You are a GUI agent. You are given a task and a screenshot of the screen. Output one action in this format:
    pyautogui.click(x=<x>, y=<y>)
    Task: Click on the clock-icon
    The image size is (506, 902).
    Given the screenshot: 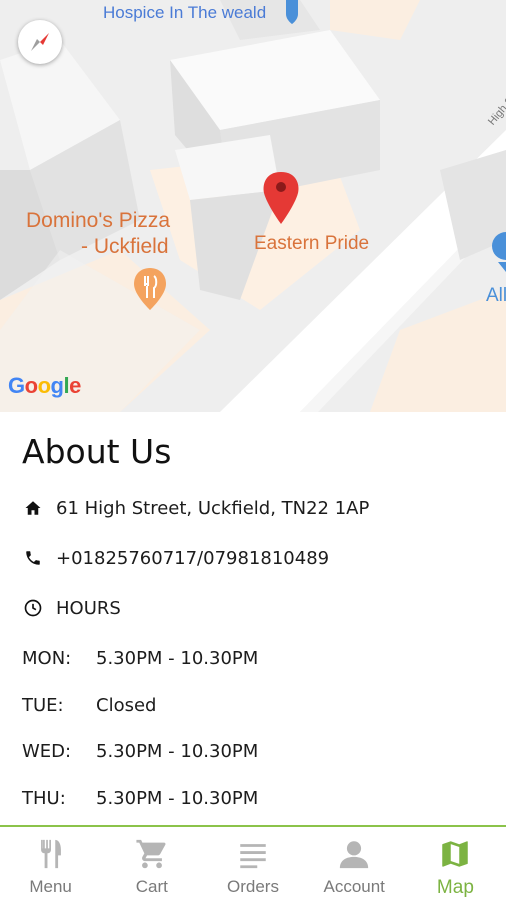 What is the action you would take?
    pyautogui.click(x=33, y=608)
    